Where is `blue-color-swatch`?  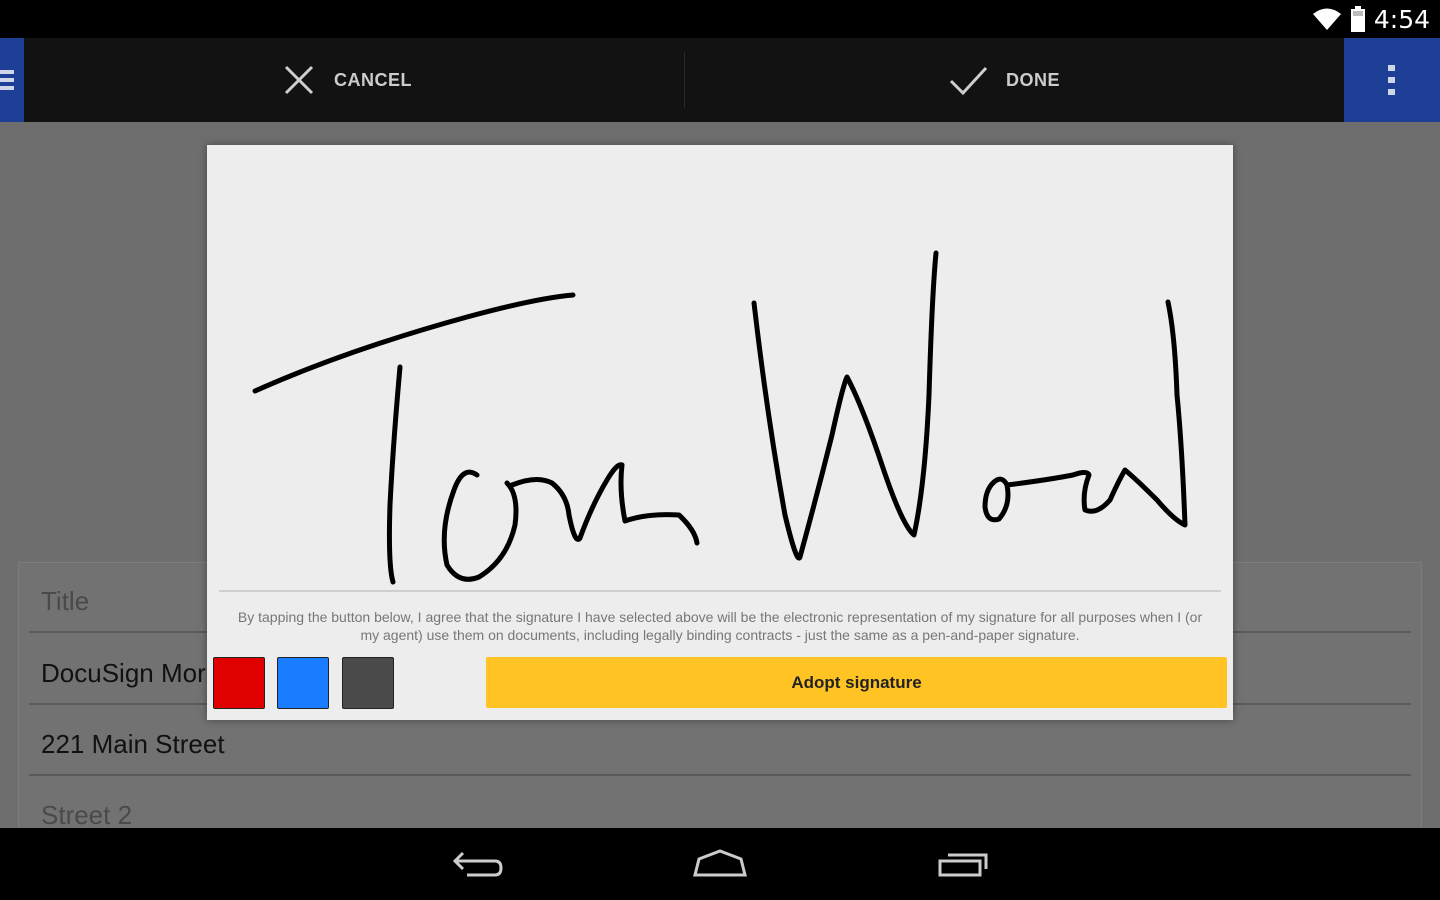
blue-color-swatch is located at coordinates (303, 683).